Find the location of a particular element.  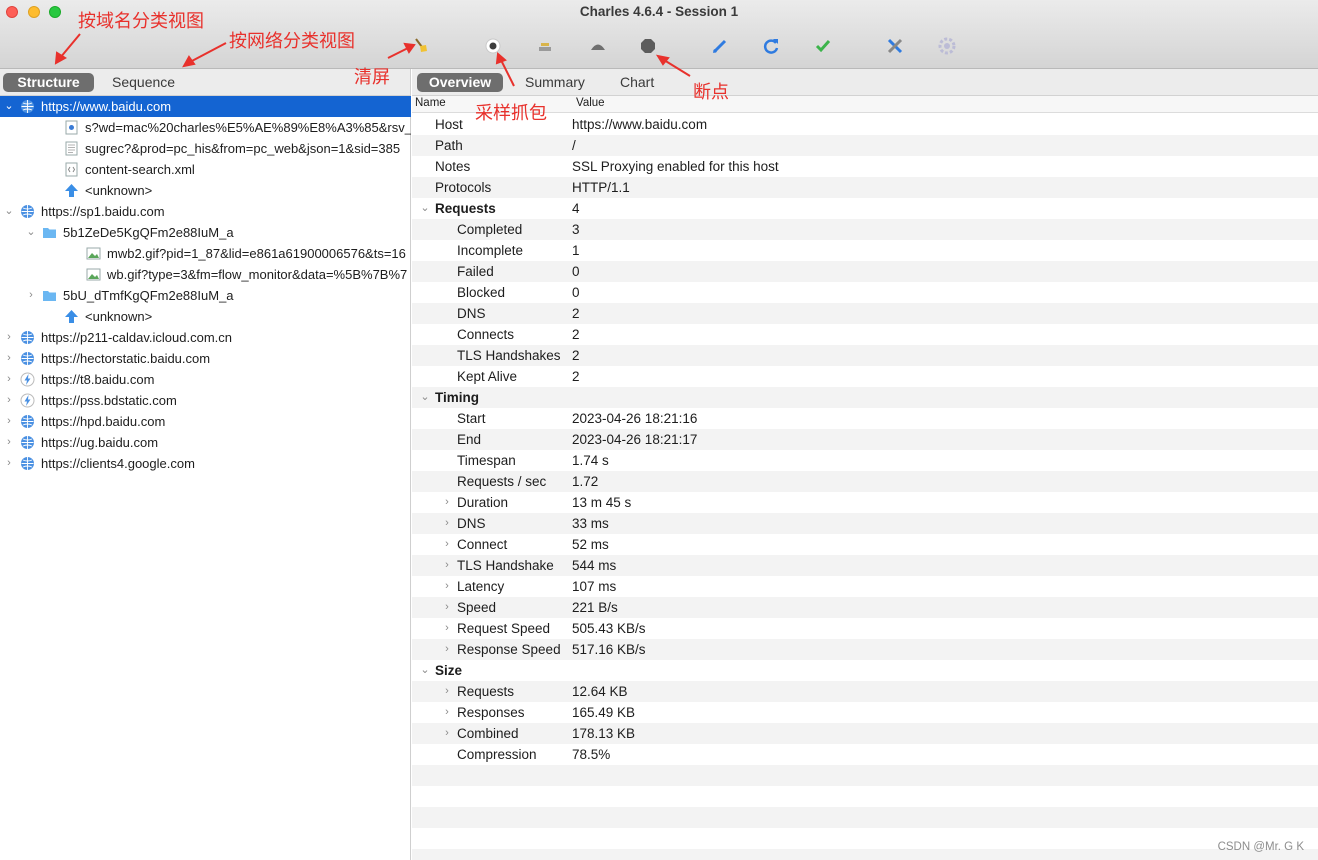

annotation-arrows is located at coordinates (372, 60).